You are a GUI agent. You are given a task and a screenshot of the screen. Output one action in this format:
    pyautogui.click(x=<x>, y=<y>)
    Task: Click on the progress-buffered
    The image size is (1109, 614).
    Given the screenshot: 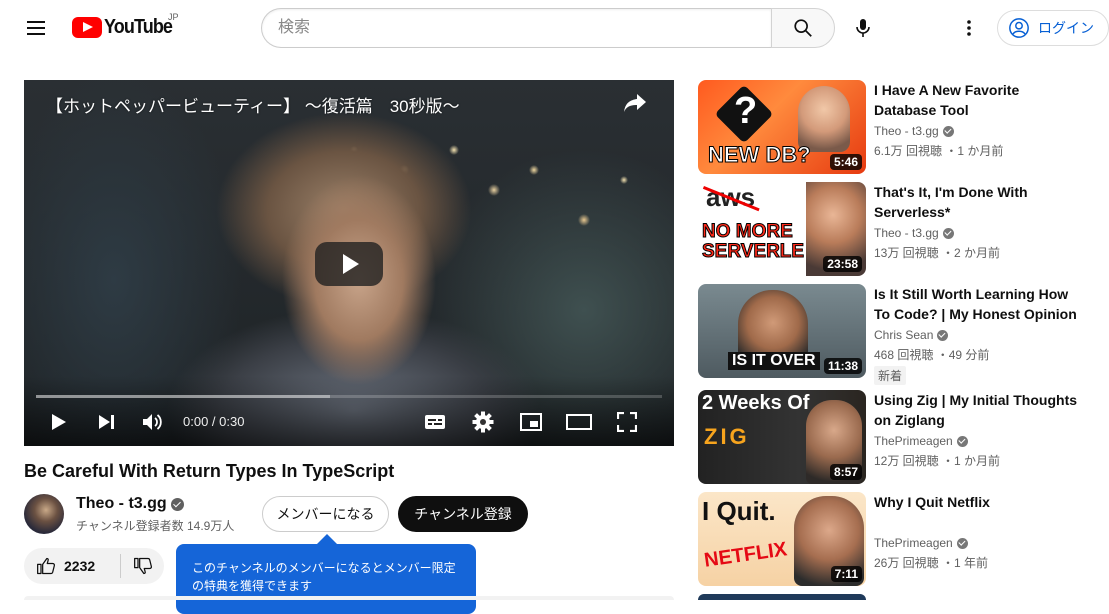 What is the action you would take?
    pyautogui.click(x=183, y=396)
    